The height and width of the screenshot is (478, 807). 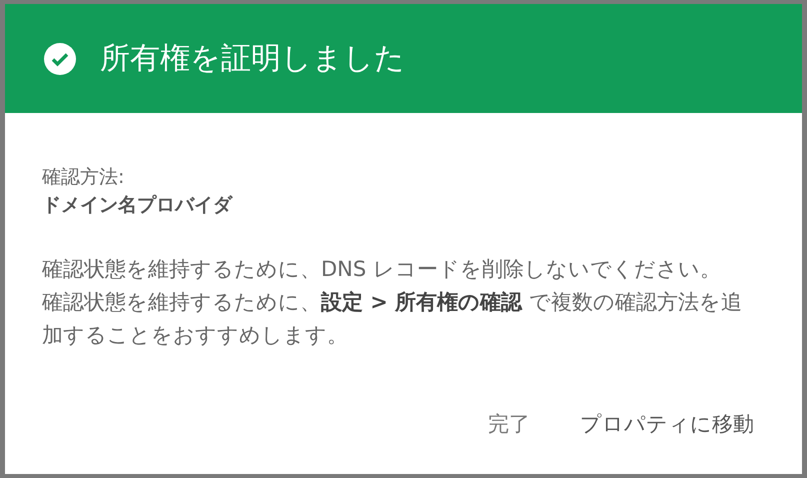 What do you see at coordinates (392, 319) in the screenshot?
I see `info-text: 確認状態を維持するために、設定 > 所有権の確認 で複数の確認方法を追加することをおすすめします。` at bounding box center [392, 319].